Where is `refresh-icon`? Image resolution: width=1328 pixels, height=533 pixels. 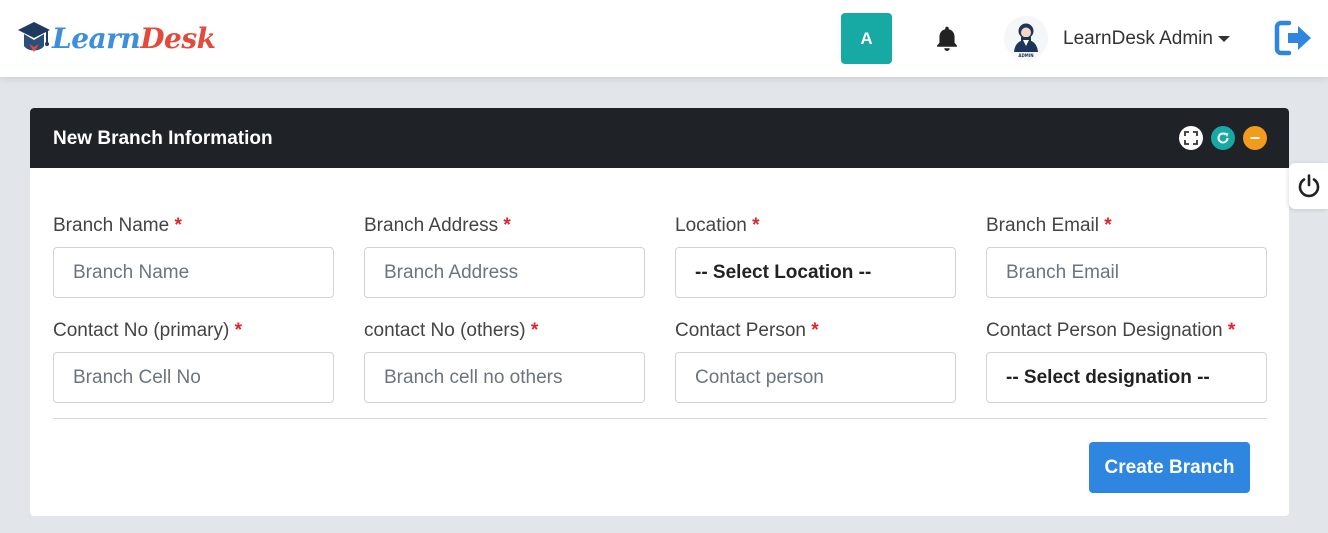
refresh-icon is located at coordinates (1223, 138).